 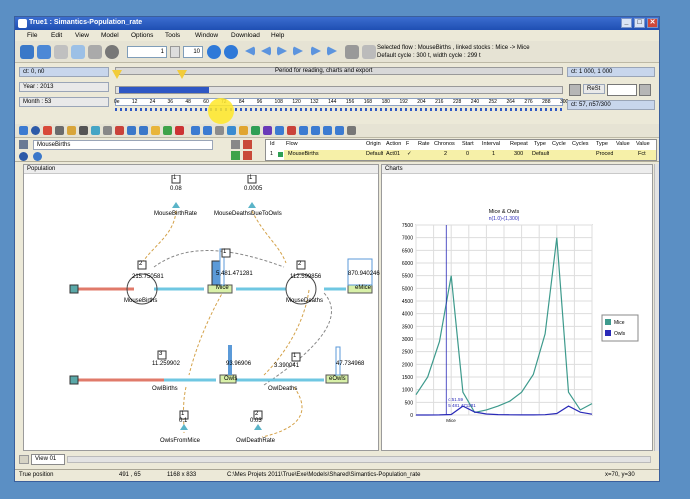 I want to click on link-tool-icon, so click(x=71, y=130).